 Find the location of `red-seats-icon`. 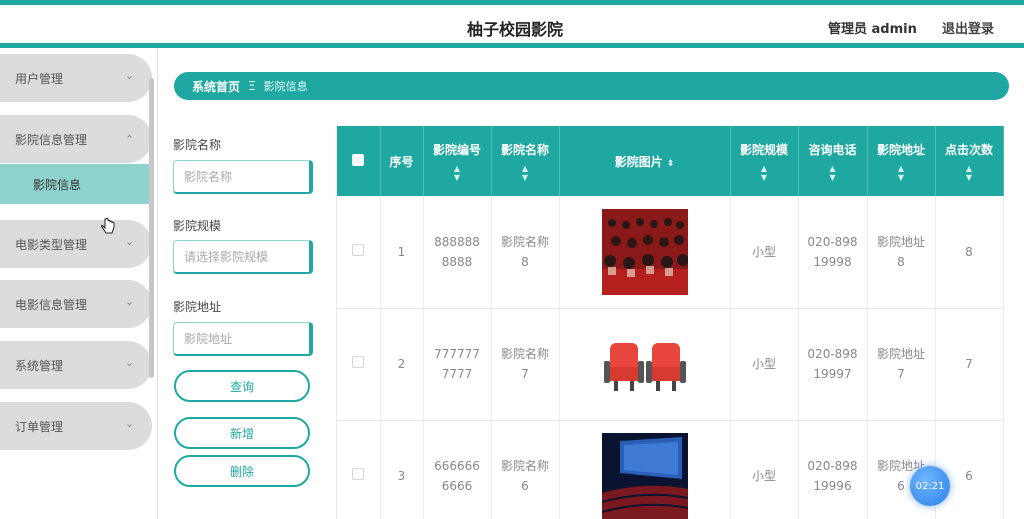

red-seats-icon is located at coordinates (645, 364).